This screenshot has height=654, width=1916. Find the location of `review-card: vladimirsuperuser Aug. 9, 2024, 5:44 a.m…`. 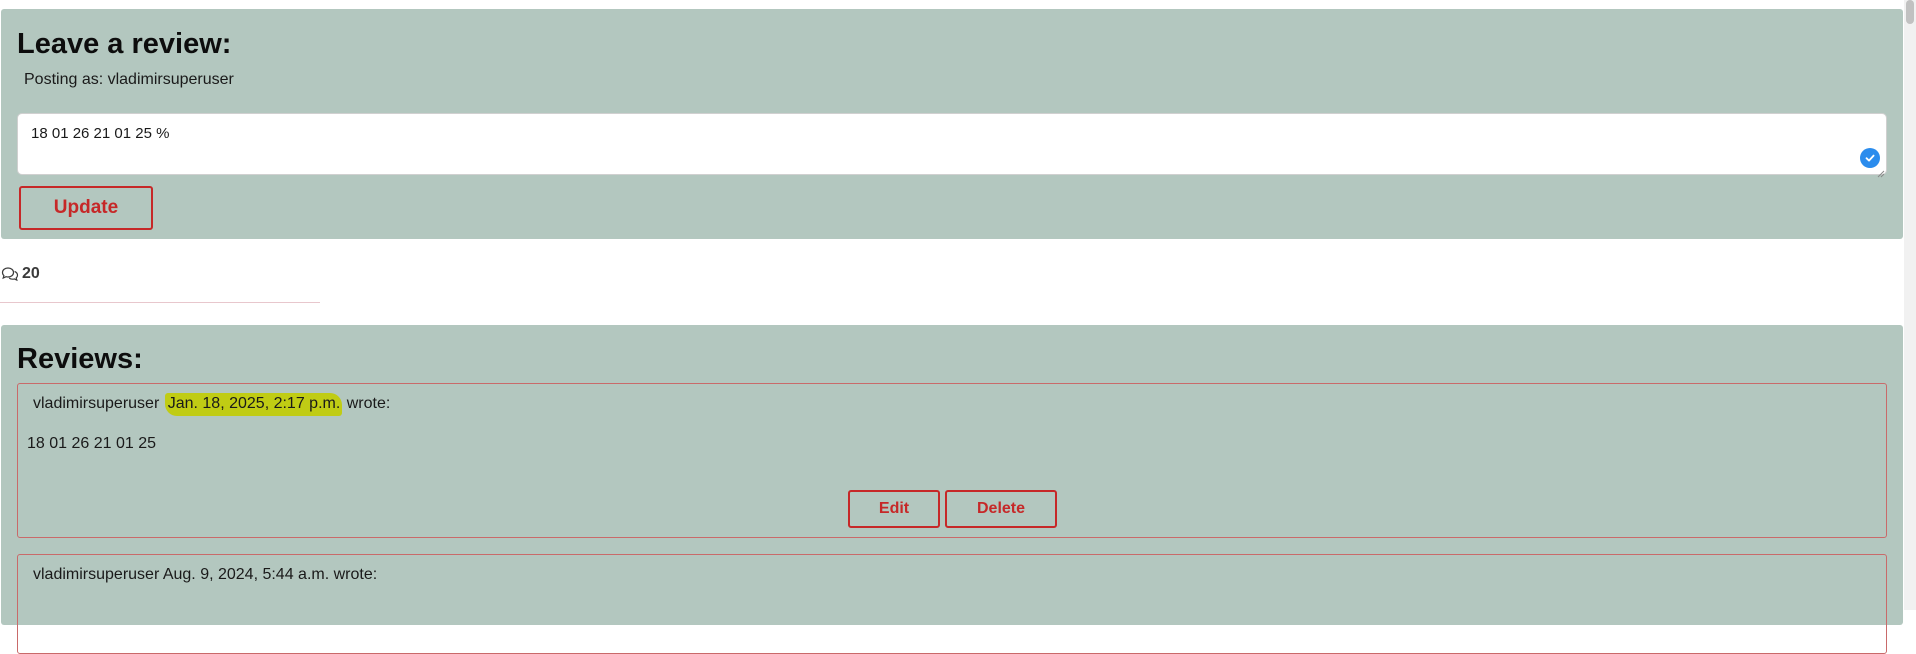

review-card: vladimirsuperuser Aug. 9, 2024, 5:44 a.m… is located at coordinates (952, 604).